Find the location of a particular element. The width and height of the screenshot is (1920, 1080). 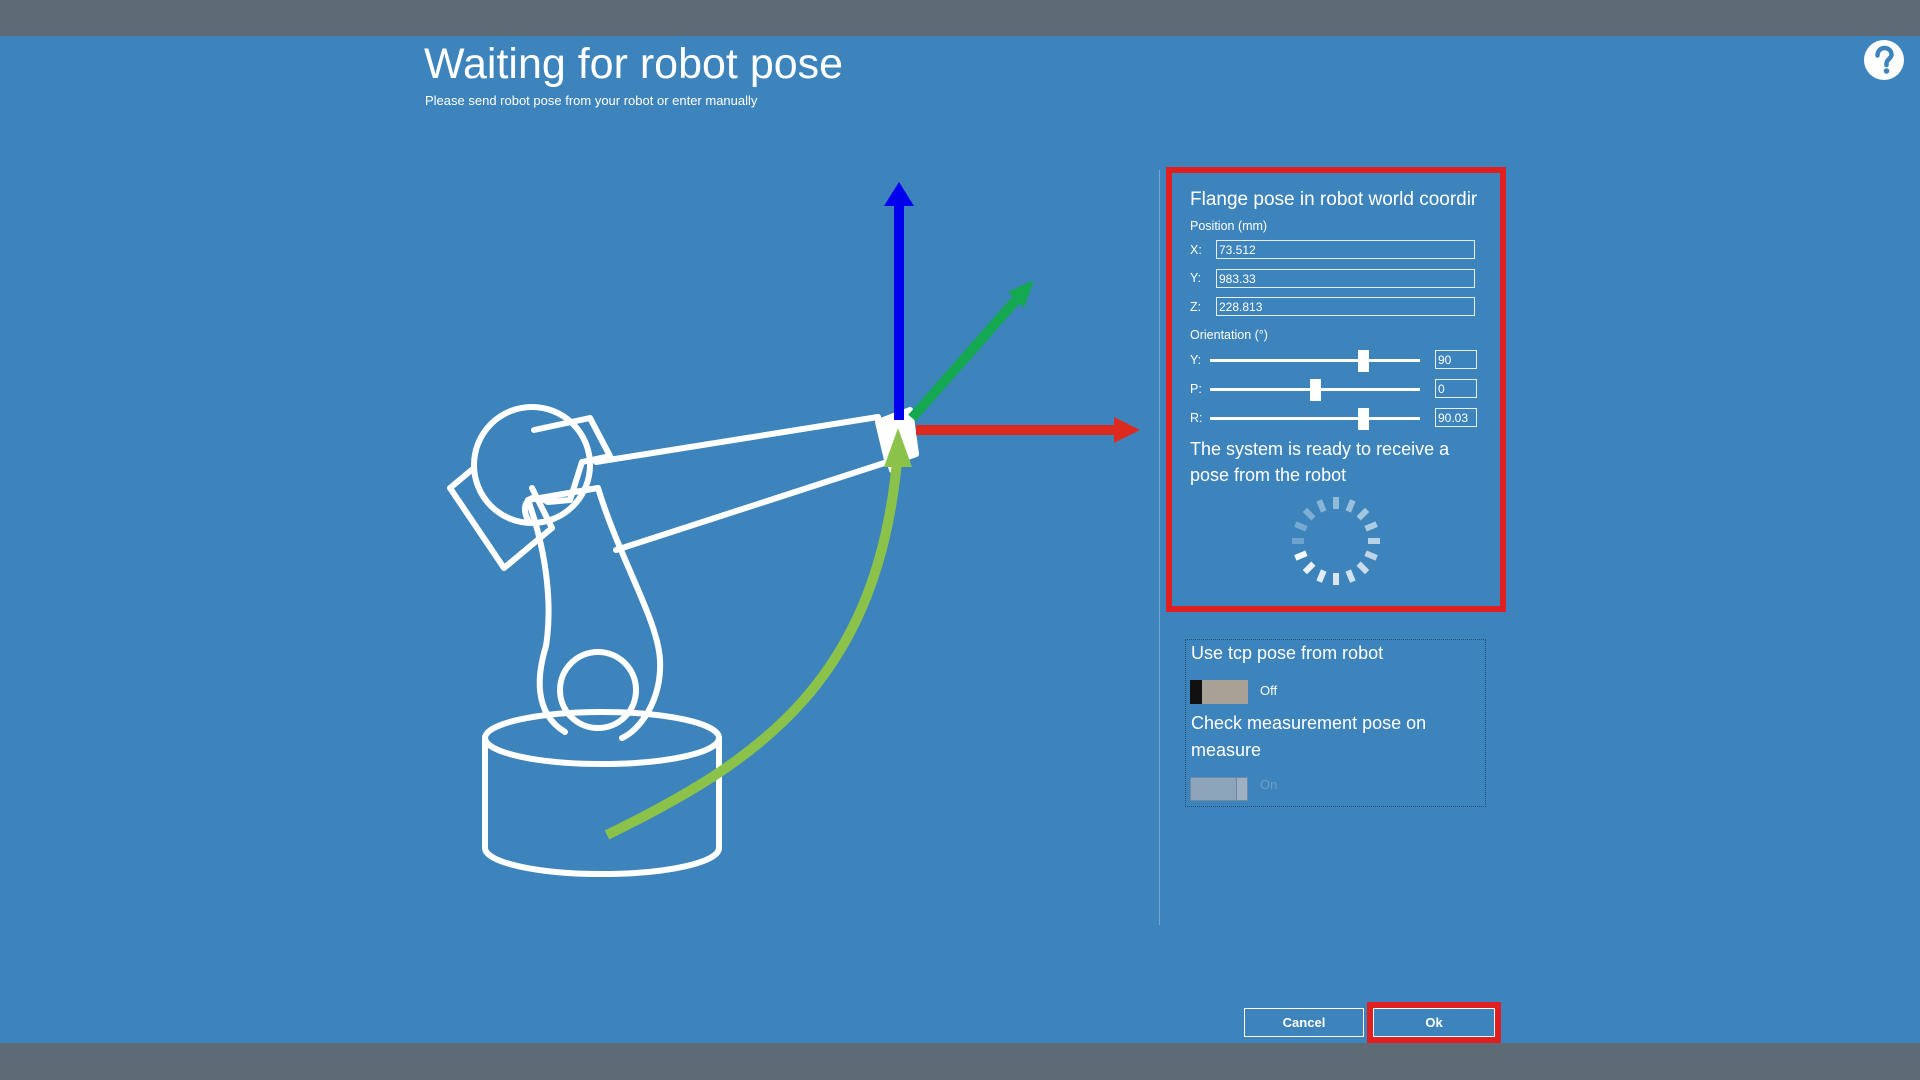

position-y-label: Y: is located at coordinates (1196, 278).